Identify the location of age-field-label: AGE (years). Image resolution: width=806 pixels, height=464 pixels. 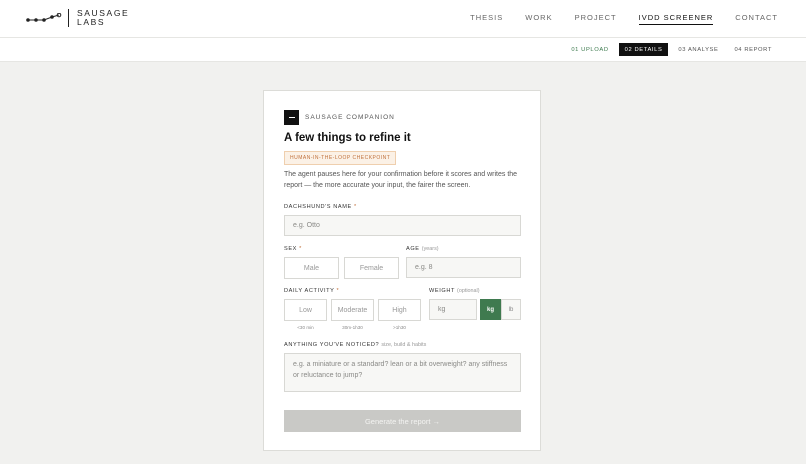
(422, 249).